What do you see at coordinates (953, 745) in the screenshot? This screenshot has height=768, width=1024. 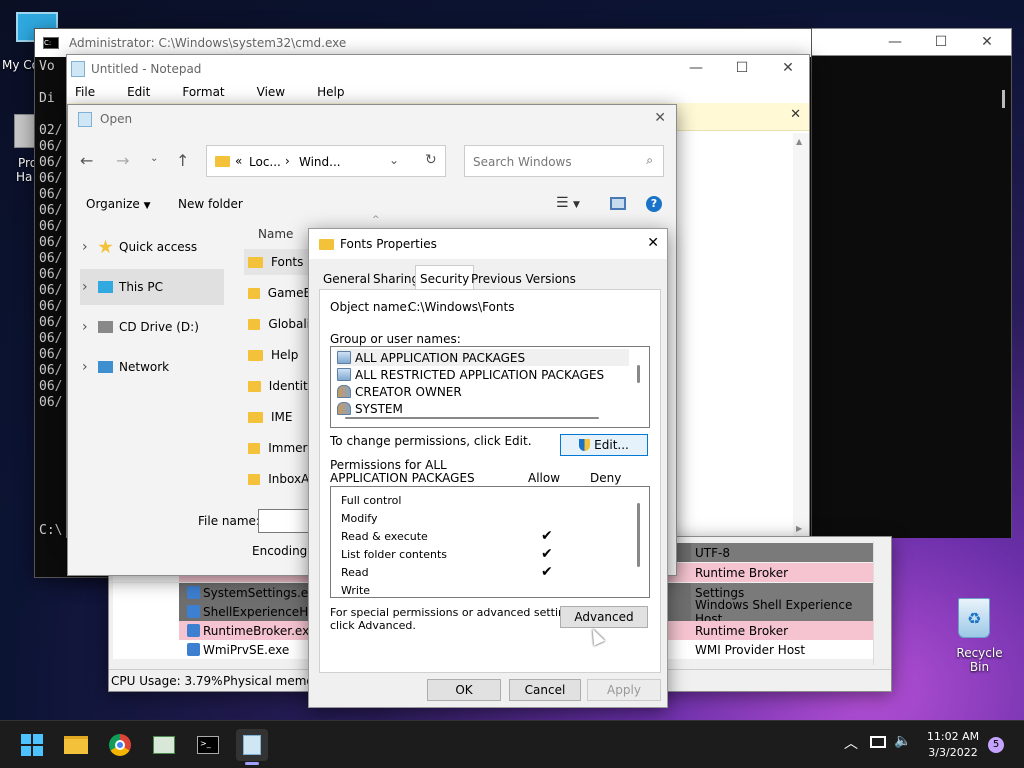 I see `clock: 11:02 AM 3/3/2022` at bounding box center [953, 745].